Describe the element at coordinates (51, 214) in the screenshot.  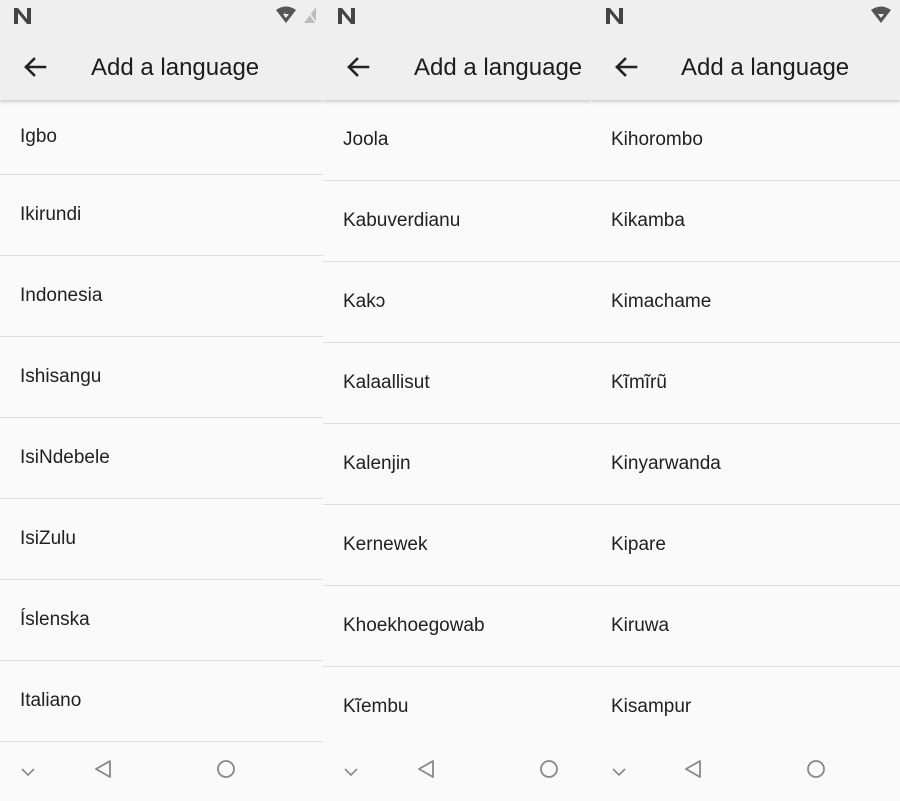
I see `language-label: Ikirundi` at that location.